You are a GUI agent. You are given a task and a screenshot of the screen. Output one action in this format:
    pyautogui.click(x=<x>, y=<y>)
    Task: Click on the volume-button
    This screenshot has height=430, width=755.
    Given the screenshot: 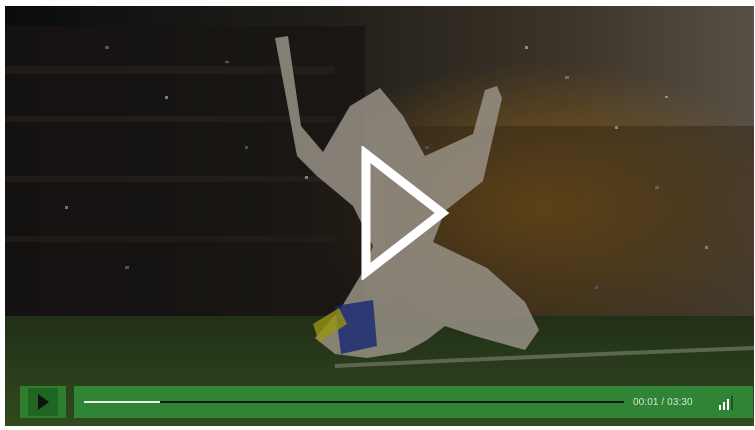 What is the action you would take?
    pyautogui.click(x=731, y=402)
    